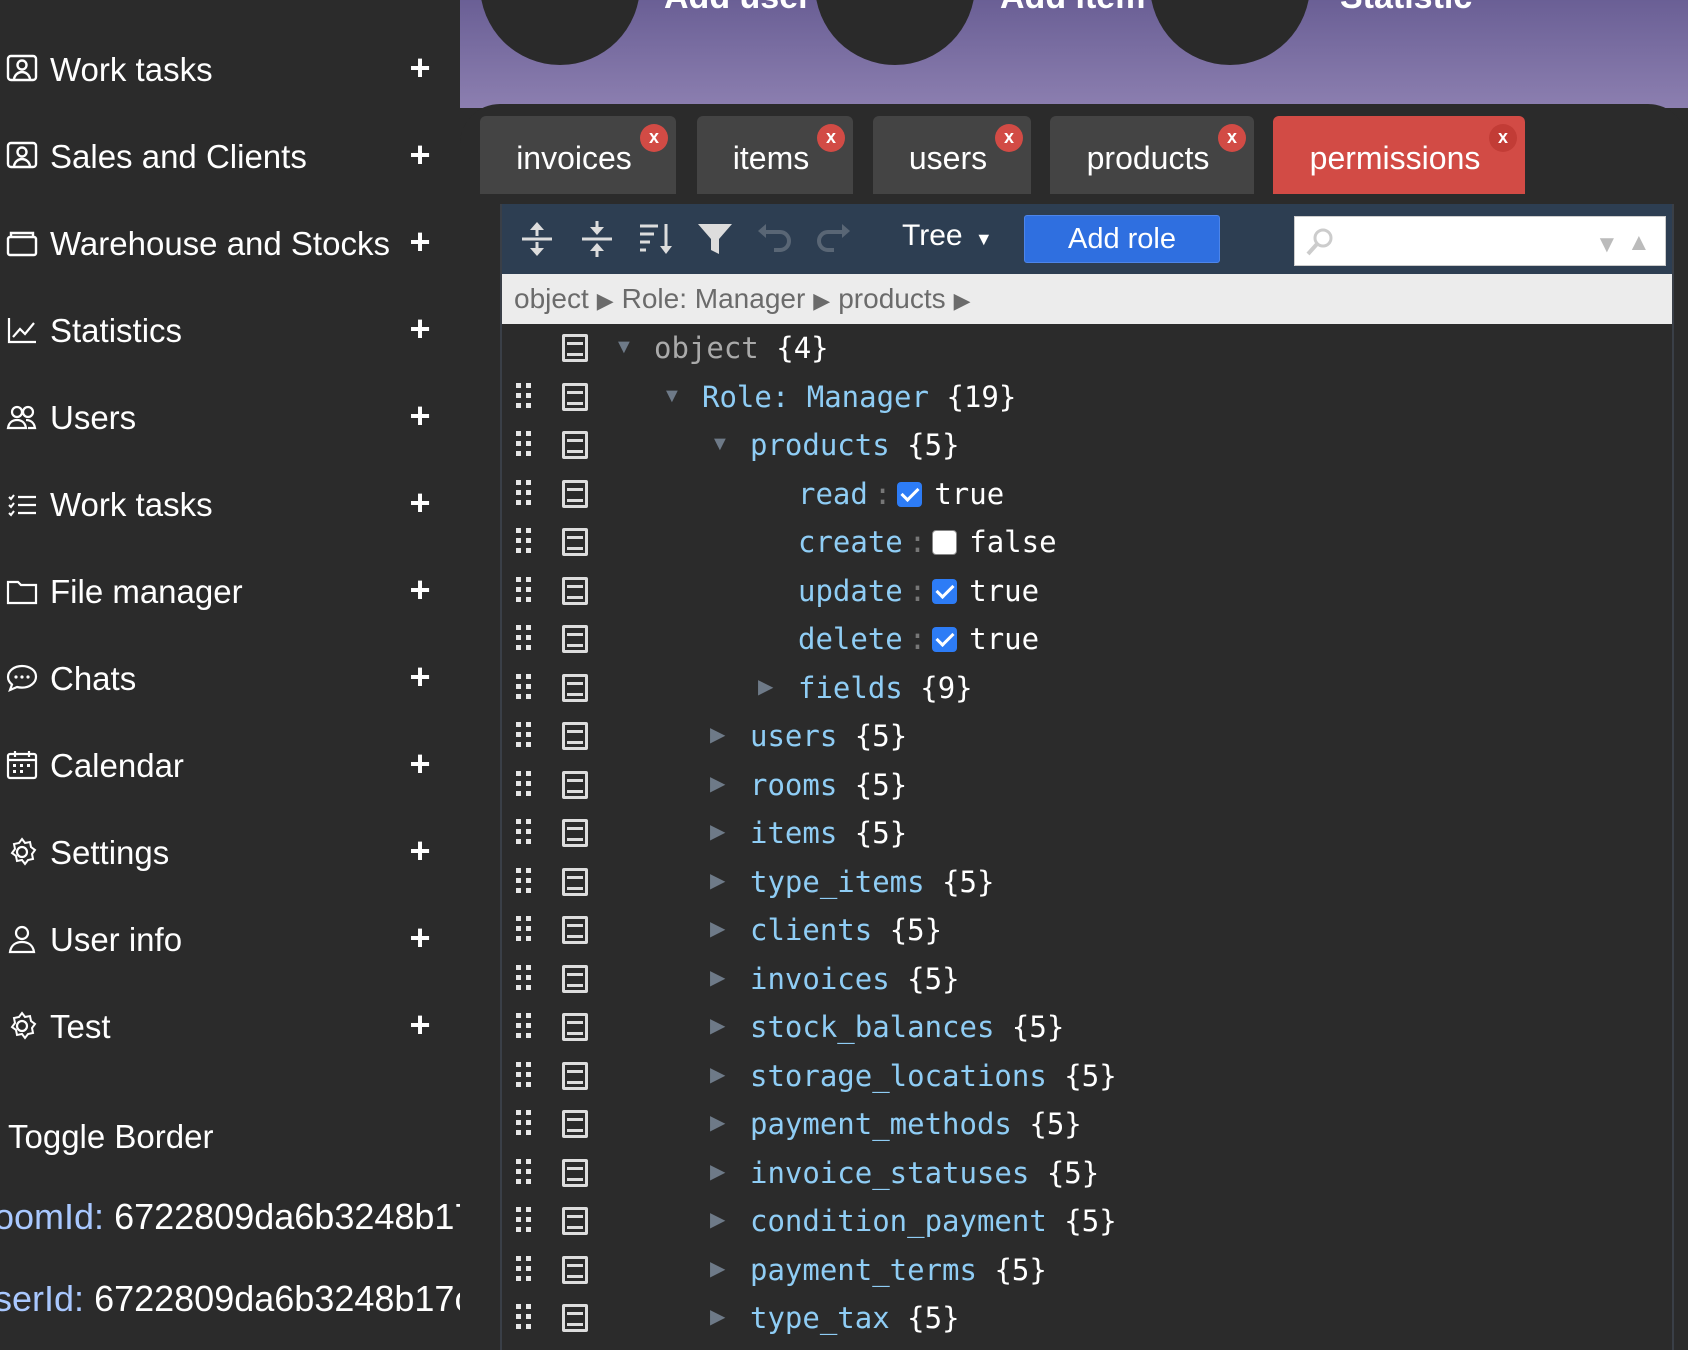 The width and height of the screenshot is (1688, 1350). I want to click on field-key: rooms, so click(793, 785).